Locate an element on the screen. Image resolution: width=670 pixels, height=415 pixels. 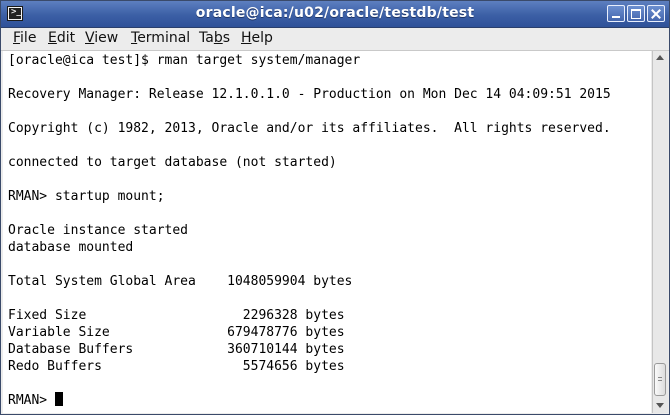
terminal-line: Fixed Size 2296328 bytes is located at coordinates (176, 315).